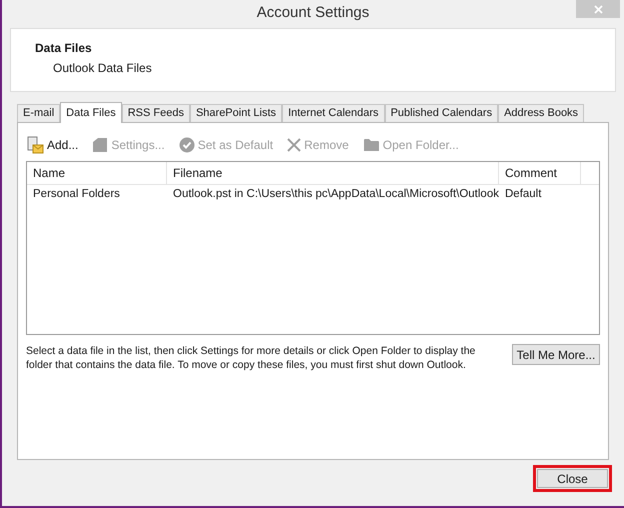 Image resolution: width=624 pixels, height=508 pixels. What do you see at coordinates (371, 145) in the screenshot?
I see `folder-icon` at bounding box center [371, 145].